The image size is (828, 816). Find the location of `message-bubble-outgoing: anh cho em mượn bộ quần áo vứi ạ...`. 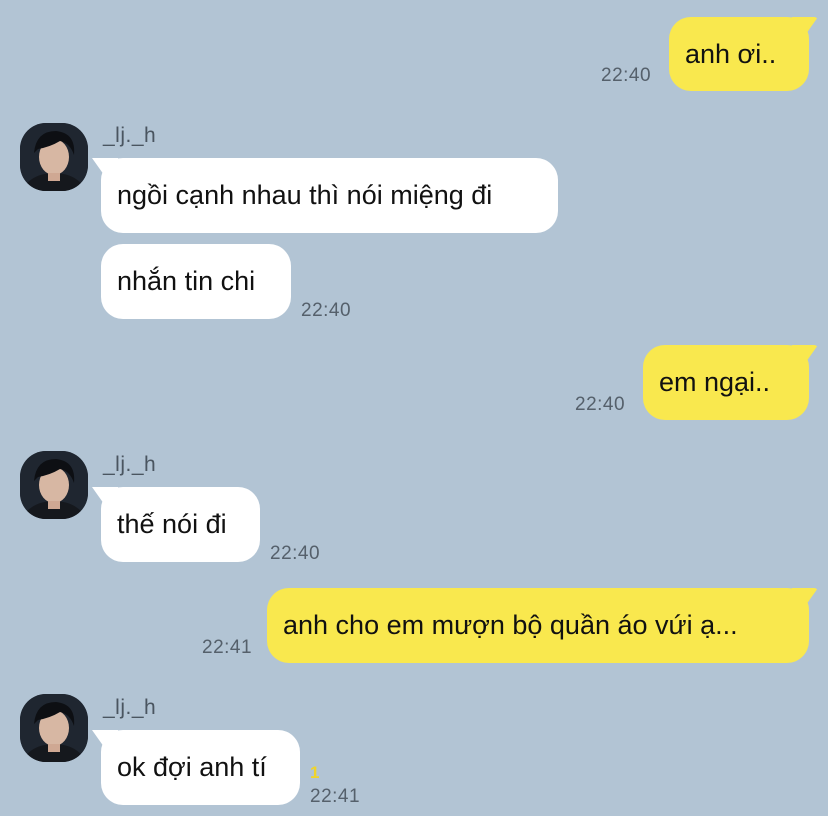

message-bubble-outgoing: anh cho em mượn bộ quần áo vứi ạ... is located at coordinates (538, 625).